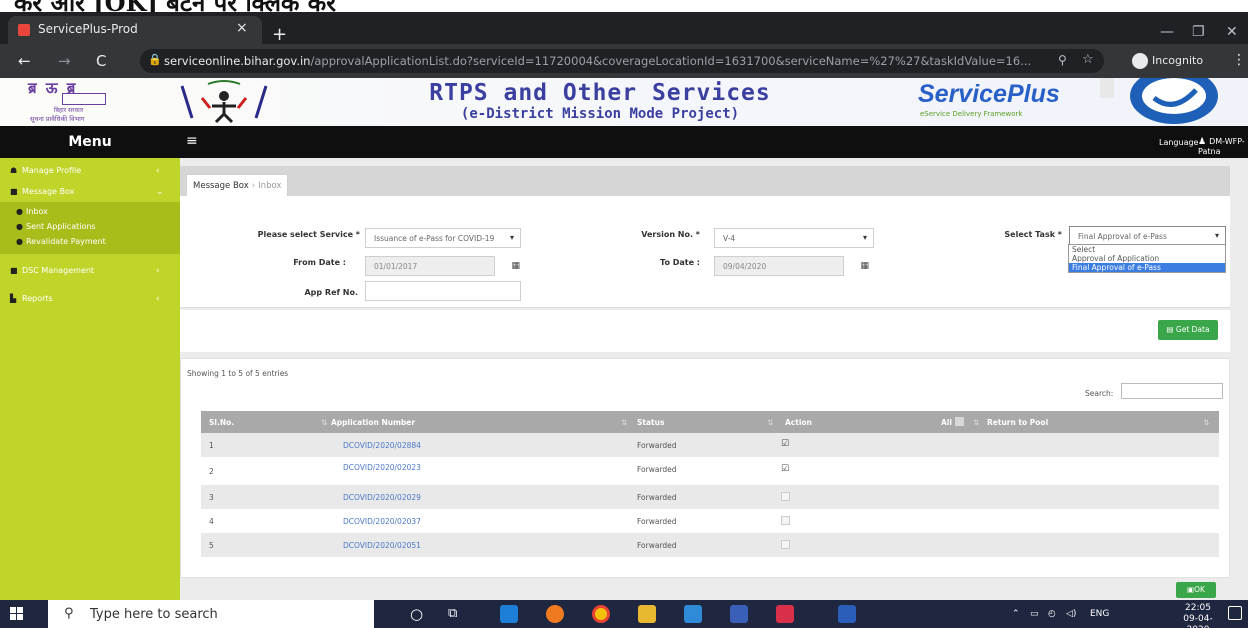 Image resolution: width=1248 pixels, height=628 pixels. Describe the element at coordinates (373, 422) in the screenshot. I see `th-application-number: Application Number` at that location.